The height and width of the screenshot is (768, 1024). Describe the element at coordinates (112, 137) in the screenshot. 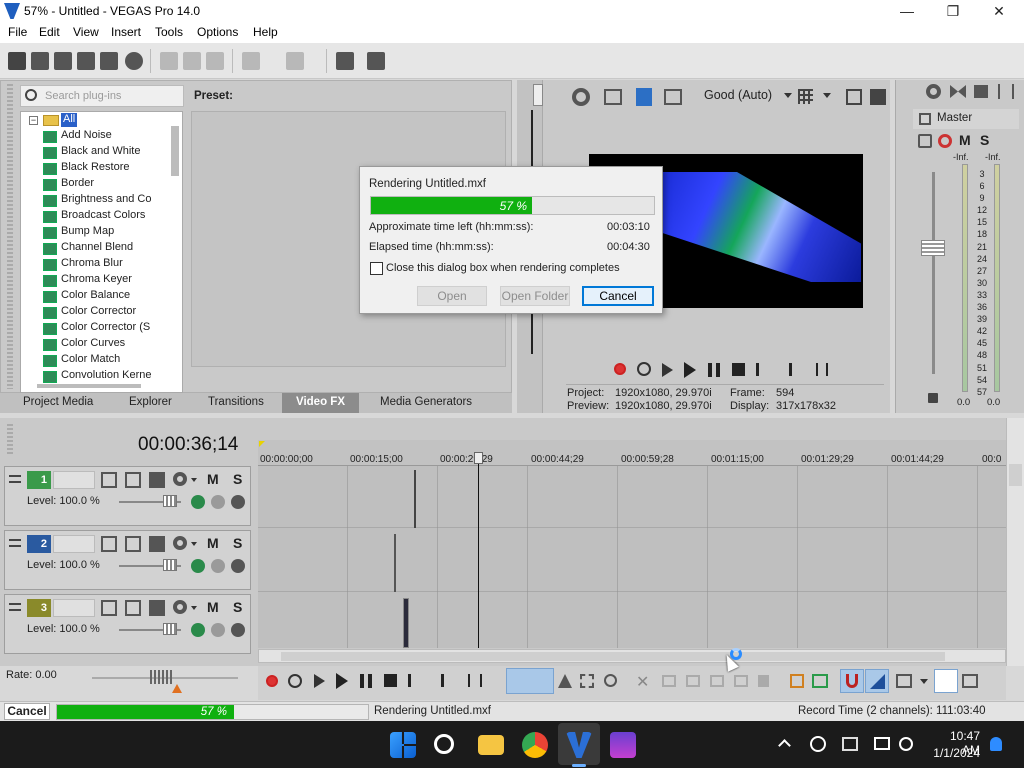

I see `plugin-item: Add Noise` at that location.